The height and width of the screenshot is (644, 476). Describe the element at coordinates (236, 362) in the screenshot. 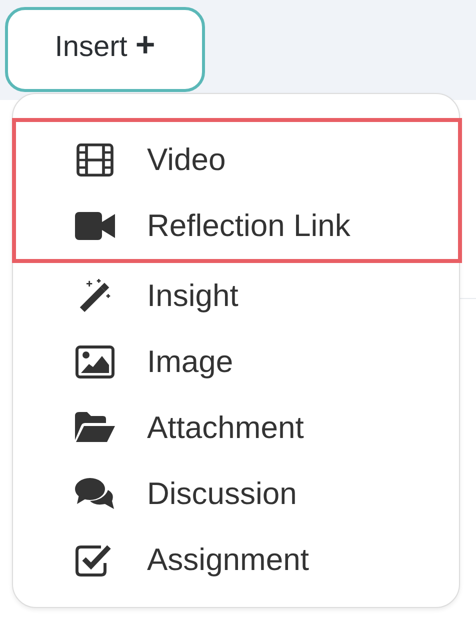

I see `menu-item: Image` at that location.